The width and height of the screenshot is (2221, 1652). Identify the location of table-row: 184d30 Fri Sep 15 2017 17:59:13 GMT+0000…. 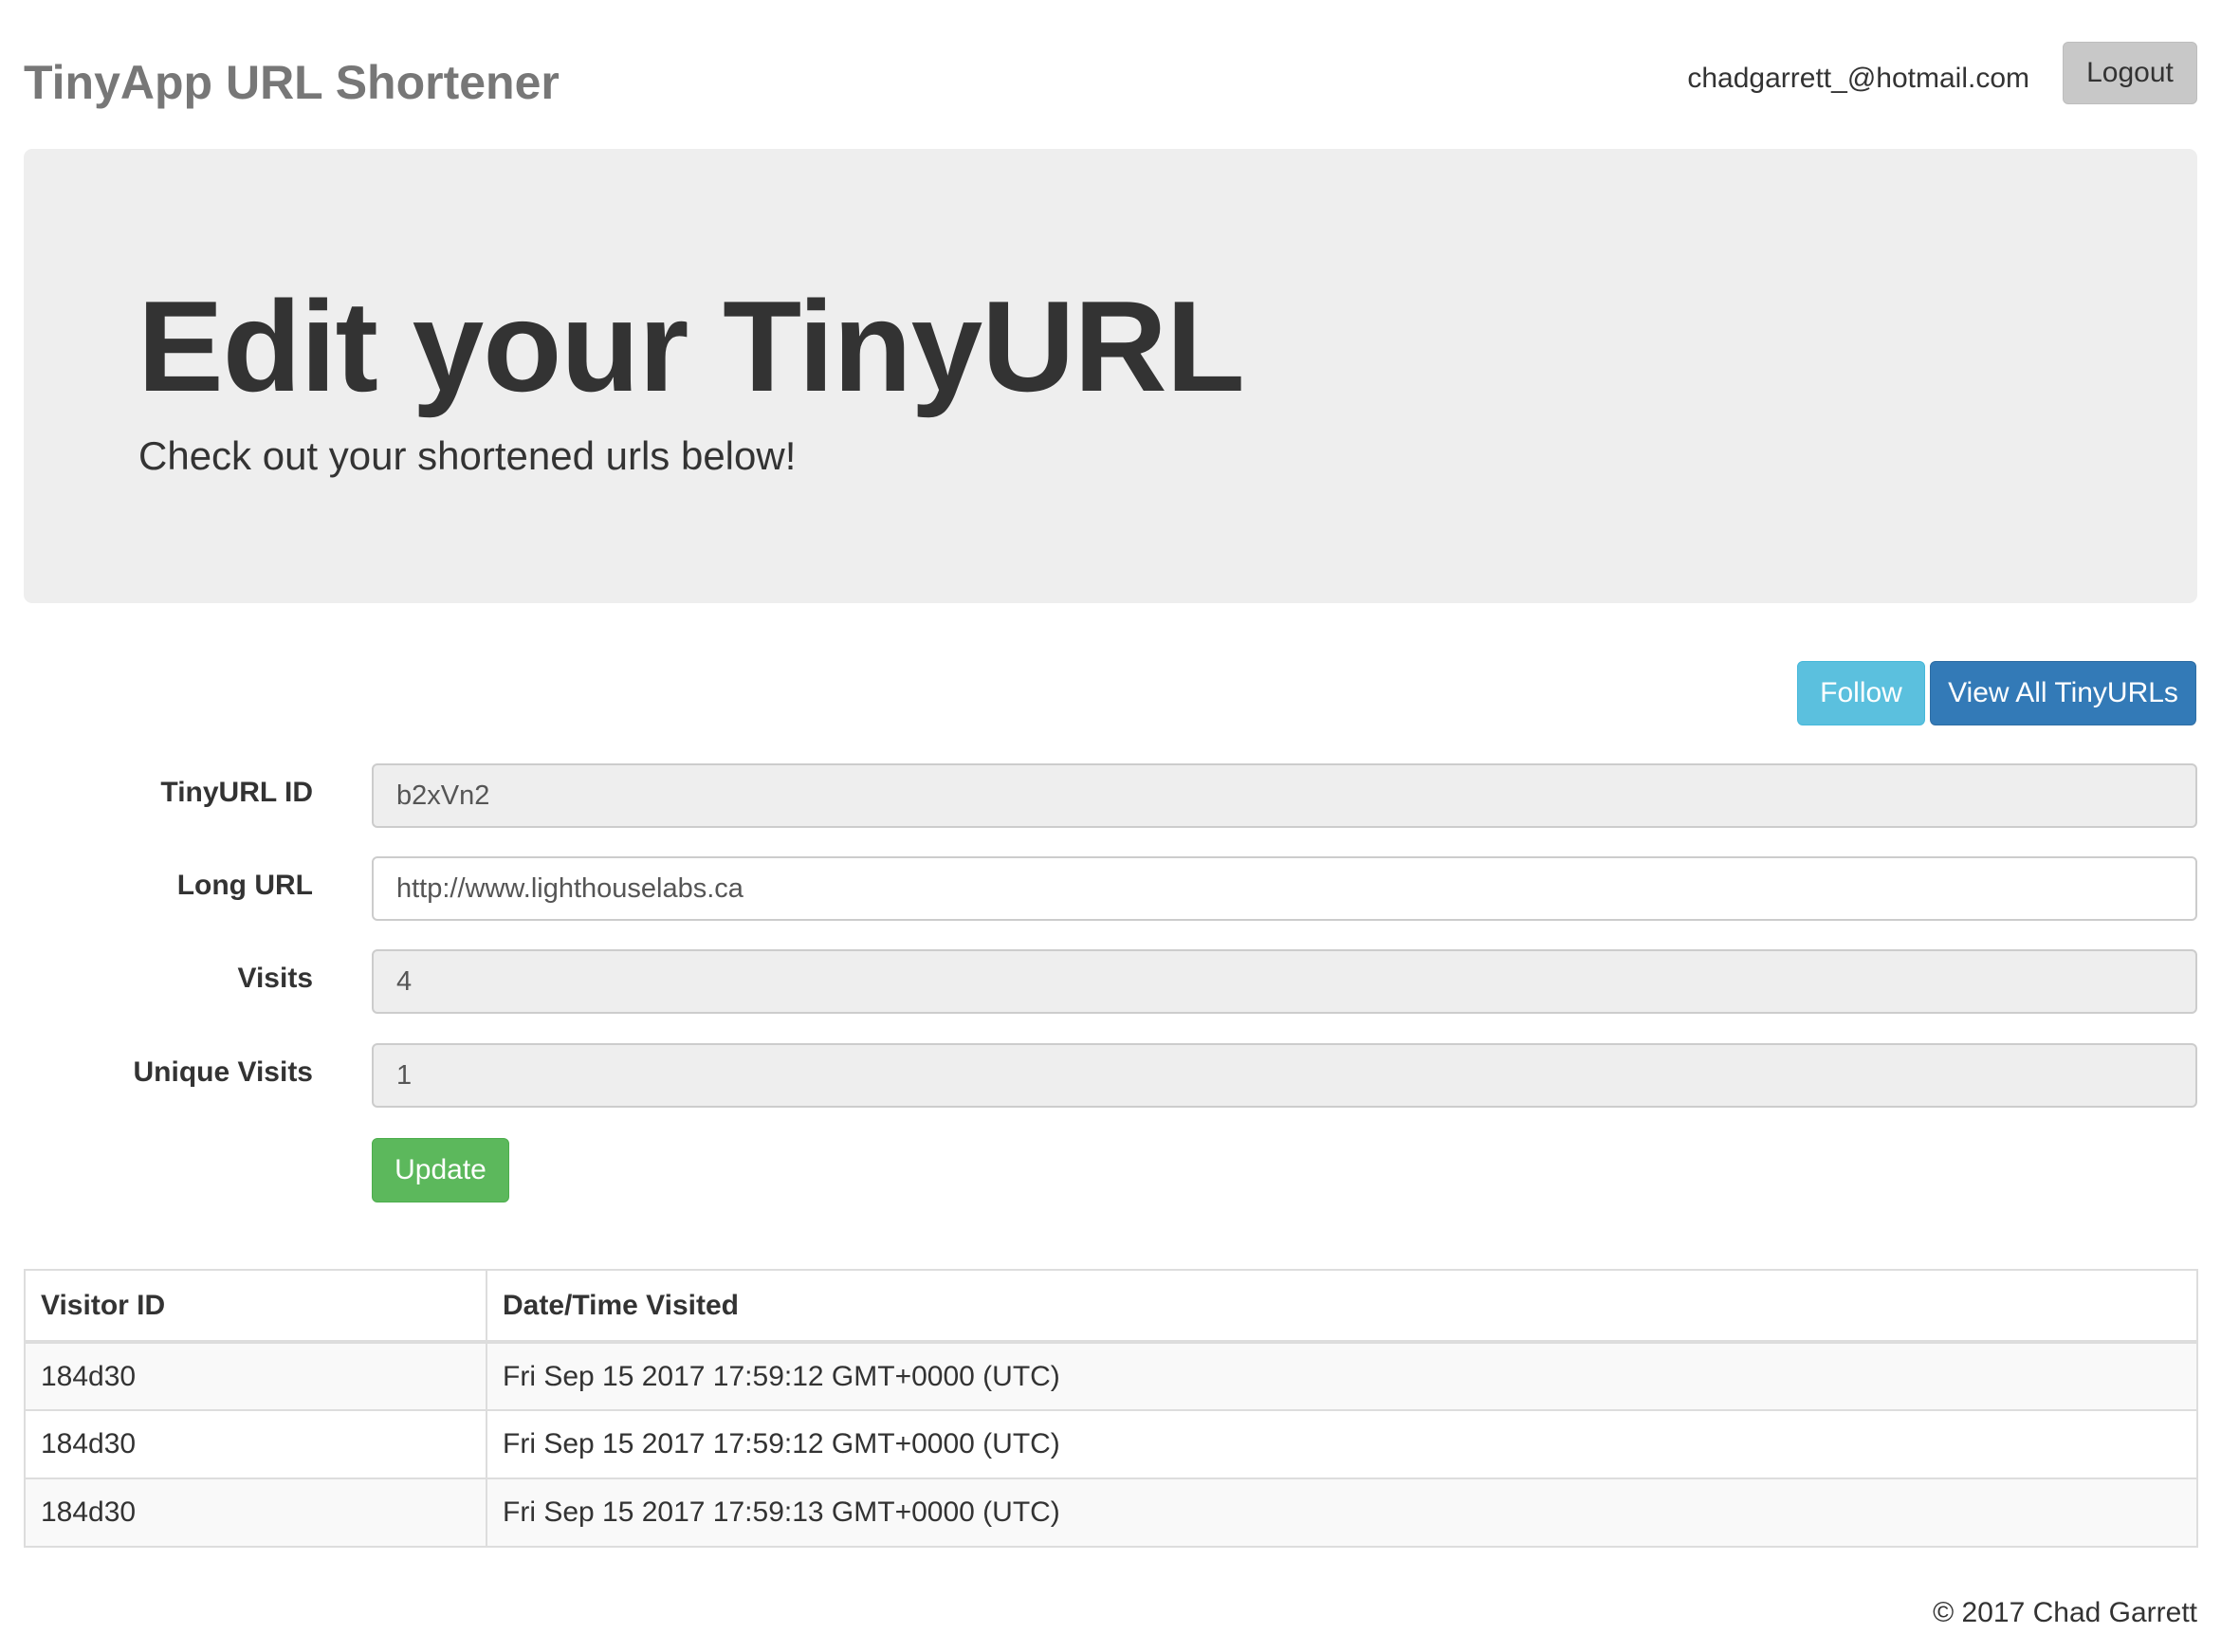
(1111, 1513).